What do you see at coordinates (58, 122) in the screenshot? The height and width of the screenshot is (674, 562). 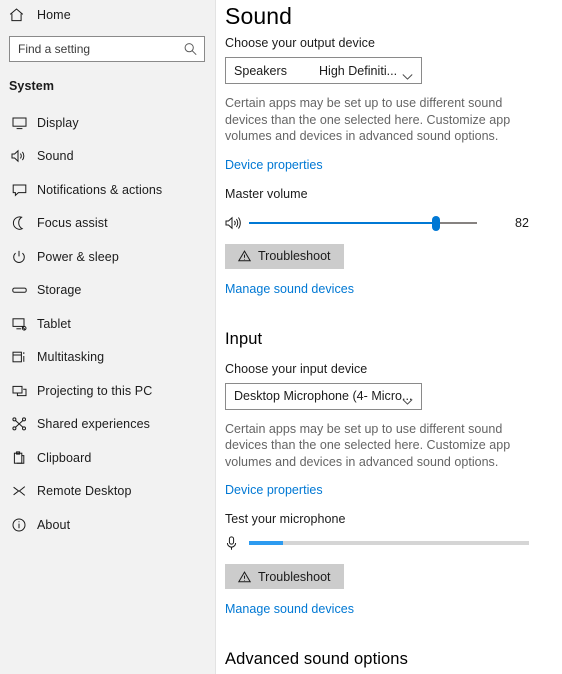 I see `sidebar-item-label: Display` at bounding box center [58, 122].